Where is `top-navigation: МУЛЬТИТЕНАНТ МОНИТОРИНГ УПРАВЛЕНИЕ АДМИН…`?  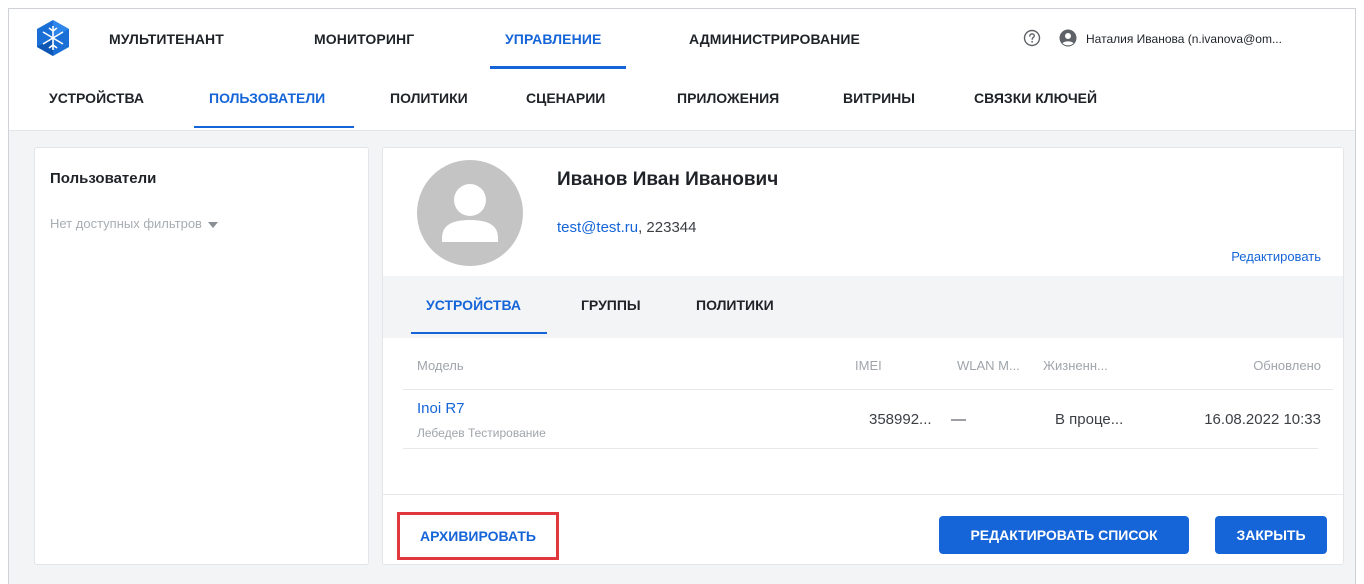 top-navigation: МУЛЬТИТЕНАНТ МОНИТОРИНГ УПРАВЛЕНИЕ АДМИН… is located at coordinates (682, 39).